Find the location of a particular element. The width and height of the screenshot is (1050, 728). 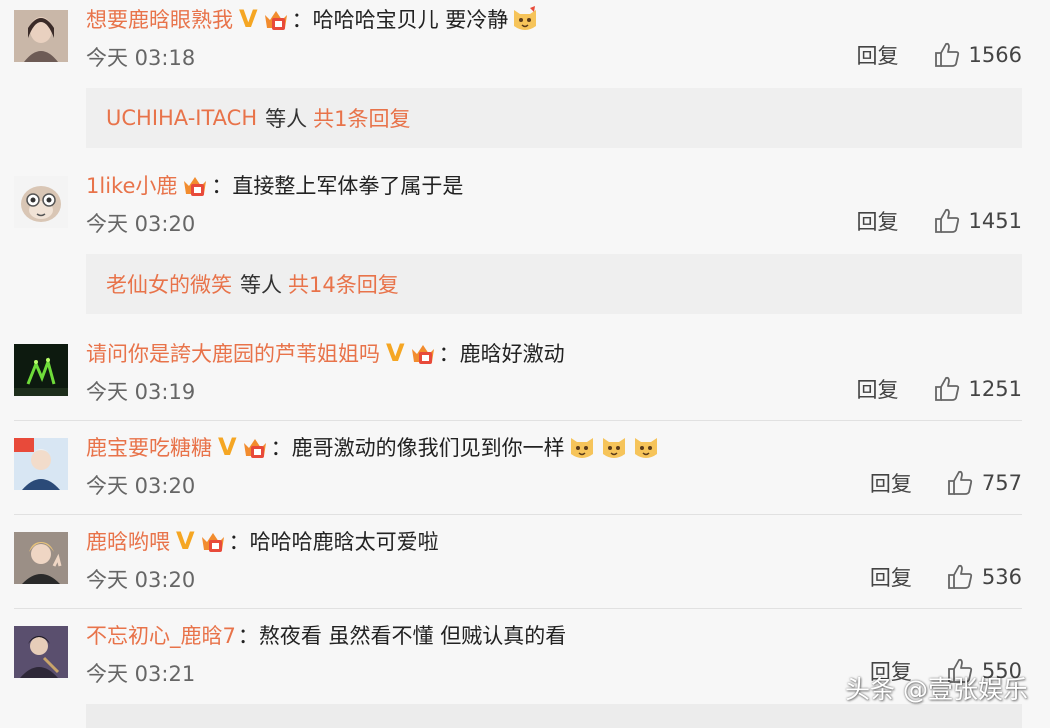

username: 1like小鹿 is located at coordinates (131, 185).